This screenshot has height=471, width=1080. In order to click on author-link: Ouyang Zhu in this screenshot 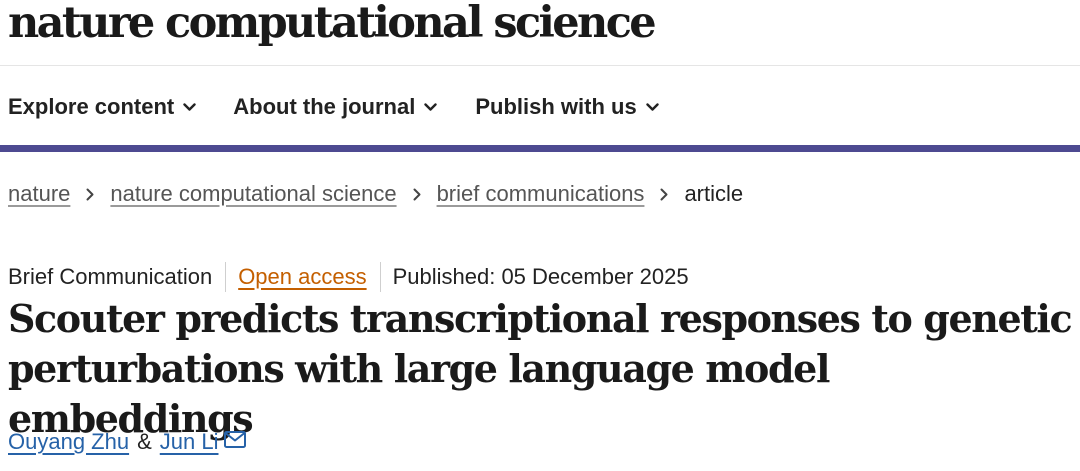, I will do `click(68, 442)`.